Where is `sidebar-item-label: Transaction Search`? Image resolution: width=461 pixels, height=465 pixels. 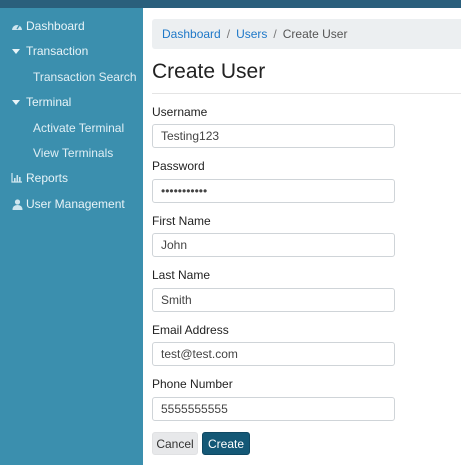 sidebar-item-label: Transaction Search is located at coordinates (85, 77).